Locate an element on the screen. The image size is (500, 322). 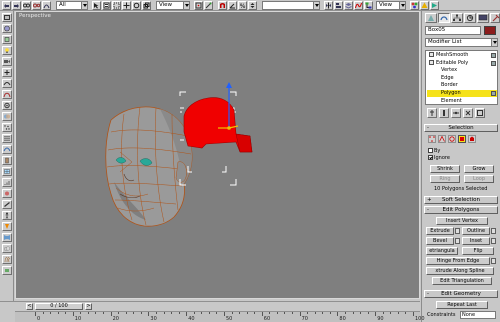
object-name-field: Box05 is located at coordinates (453, 30).